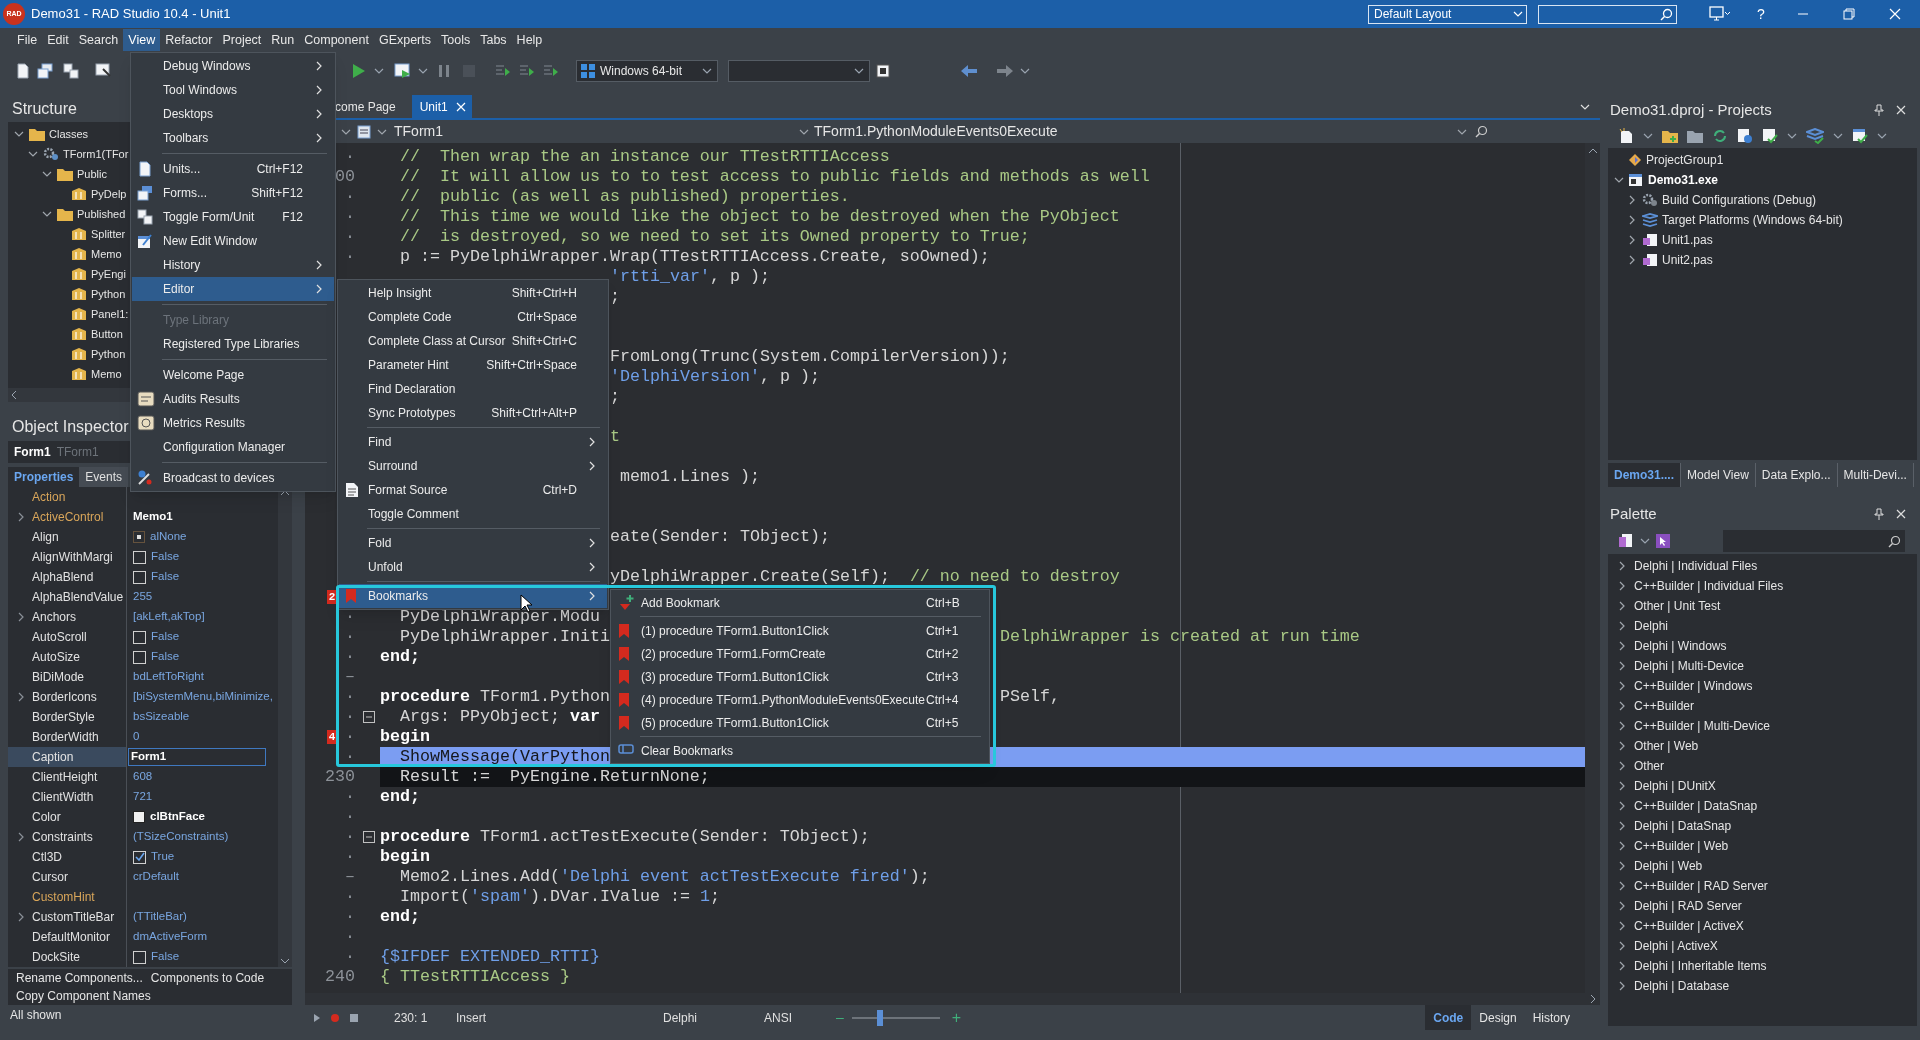 The height and width of the screenshot is (1040, 1920). What do you see at coordinates (32, 452) in the screenshot?
I see `object-name: Form1` at bounding box center [32, 452].